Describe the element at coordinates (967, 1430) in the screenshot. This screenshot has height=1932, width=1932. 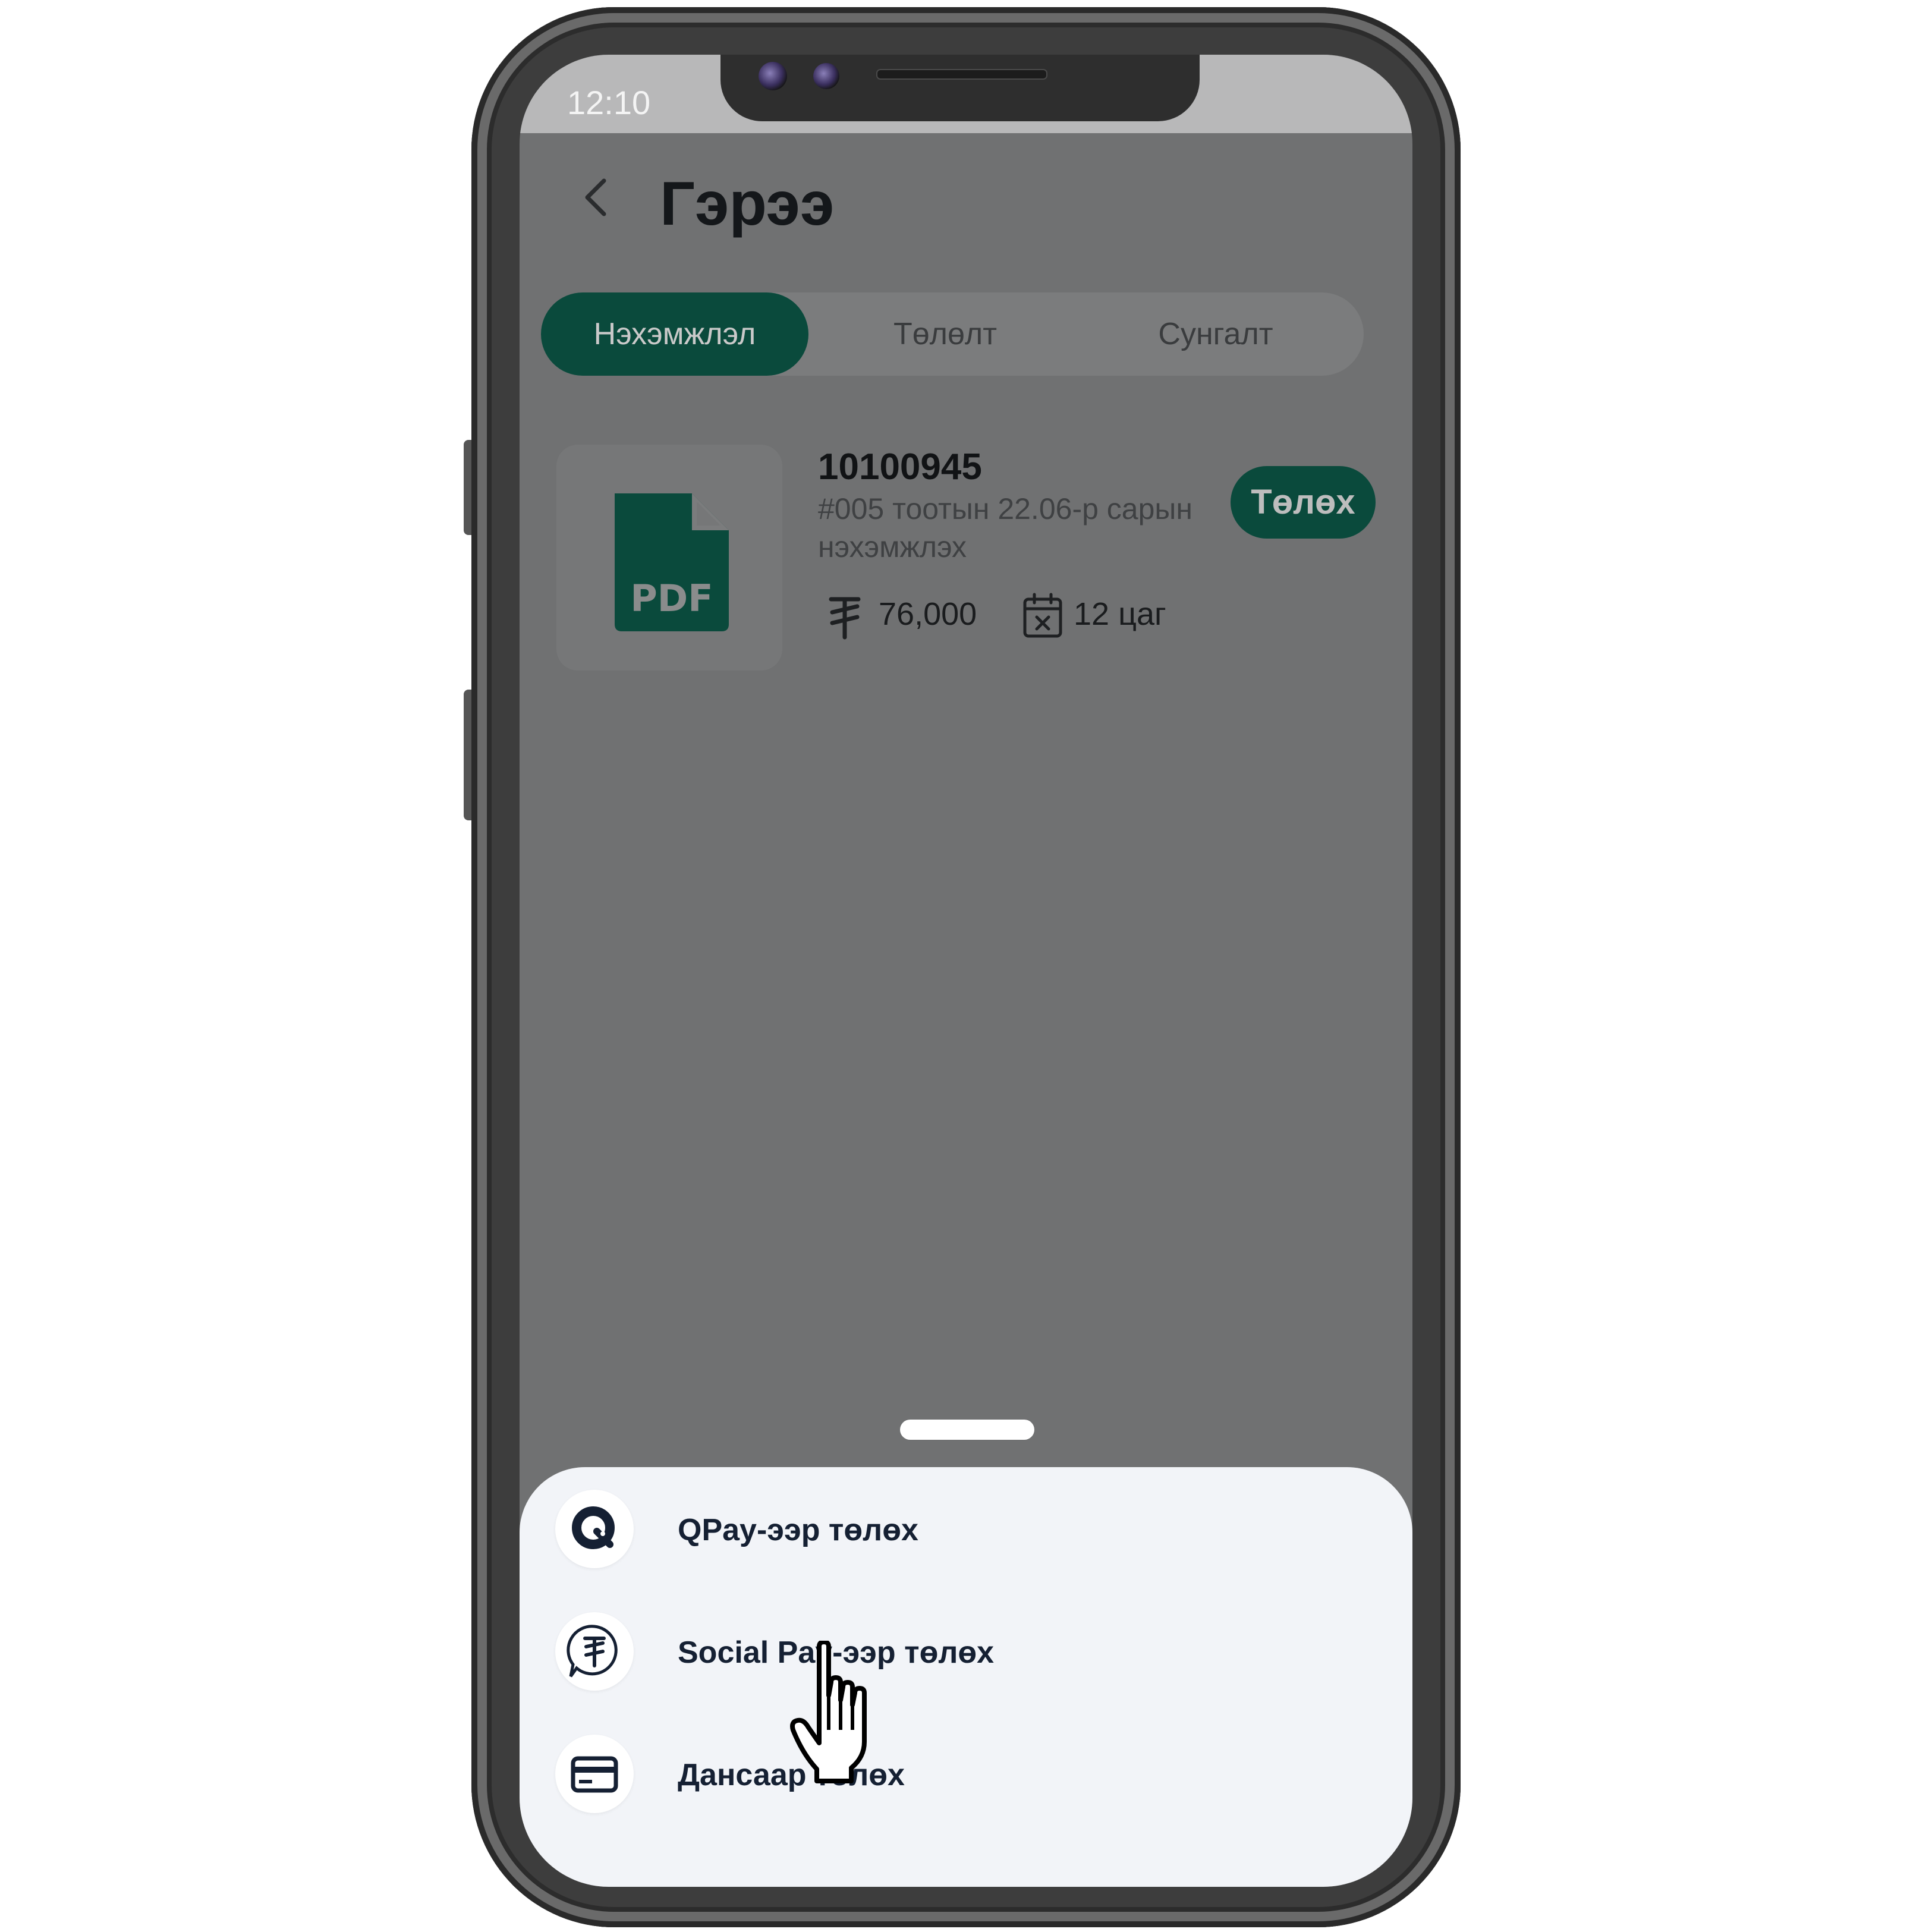
I see `sheet-drag-handle` at that location.